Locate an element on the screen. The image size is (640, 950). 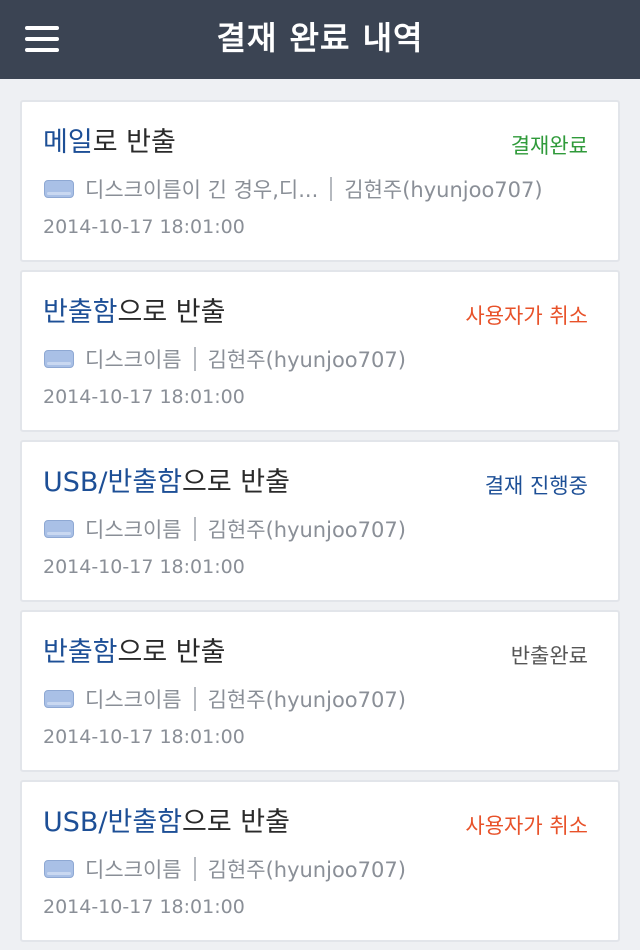
item-title: 메일로 반출 is located at coordinates (109, 139).